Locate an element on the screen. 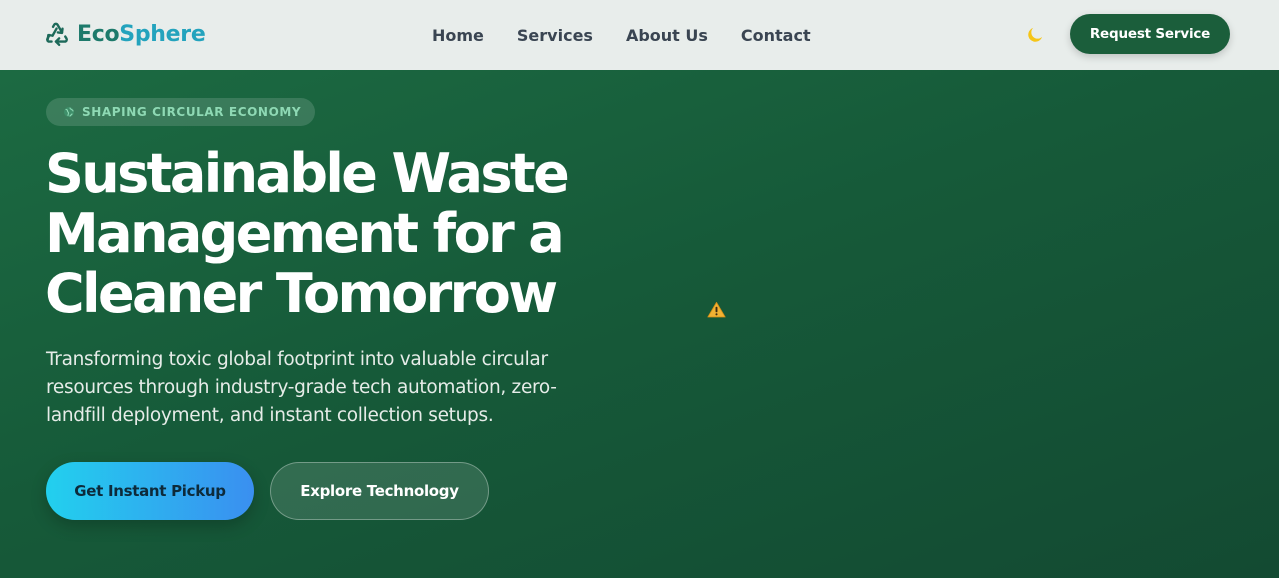  hero-headline-line-2: Management for a is located at coordinates (305, 233).